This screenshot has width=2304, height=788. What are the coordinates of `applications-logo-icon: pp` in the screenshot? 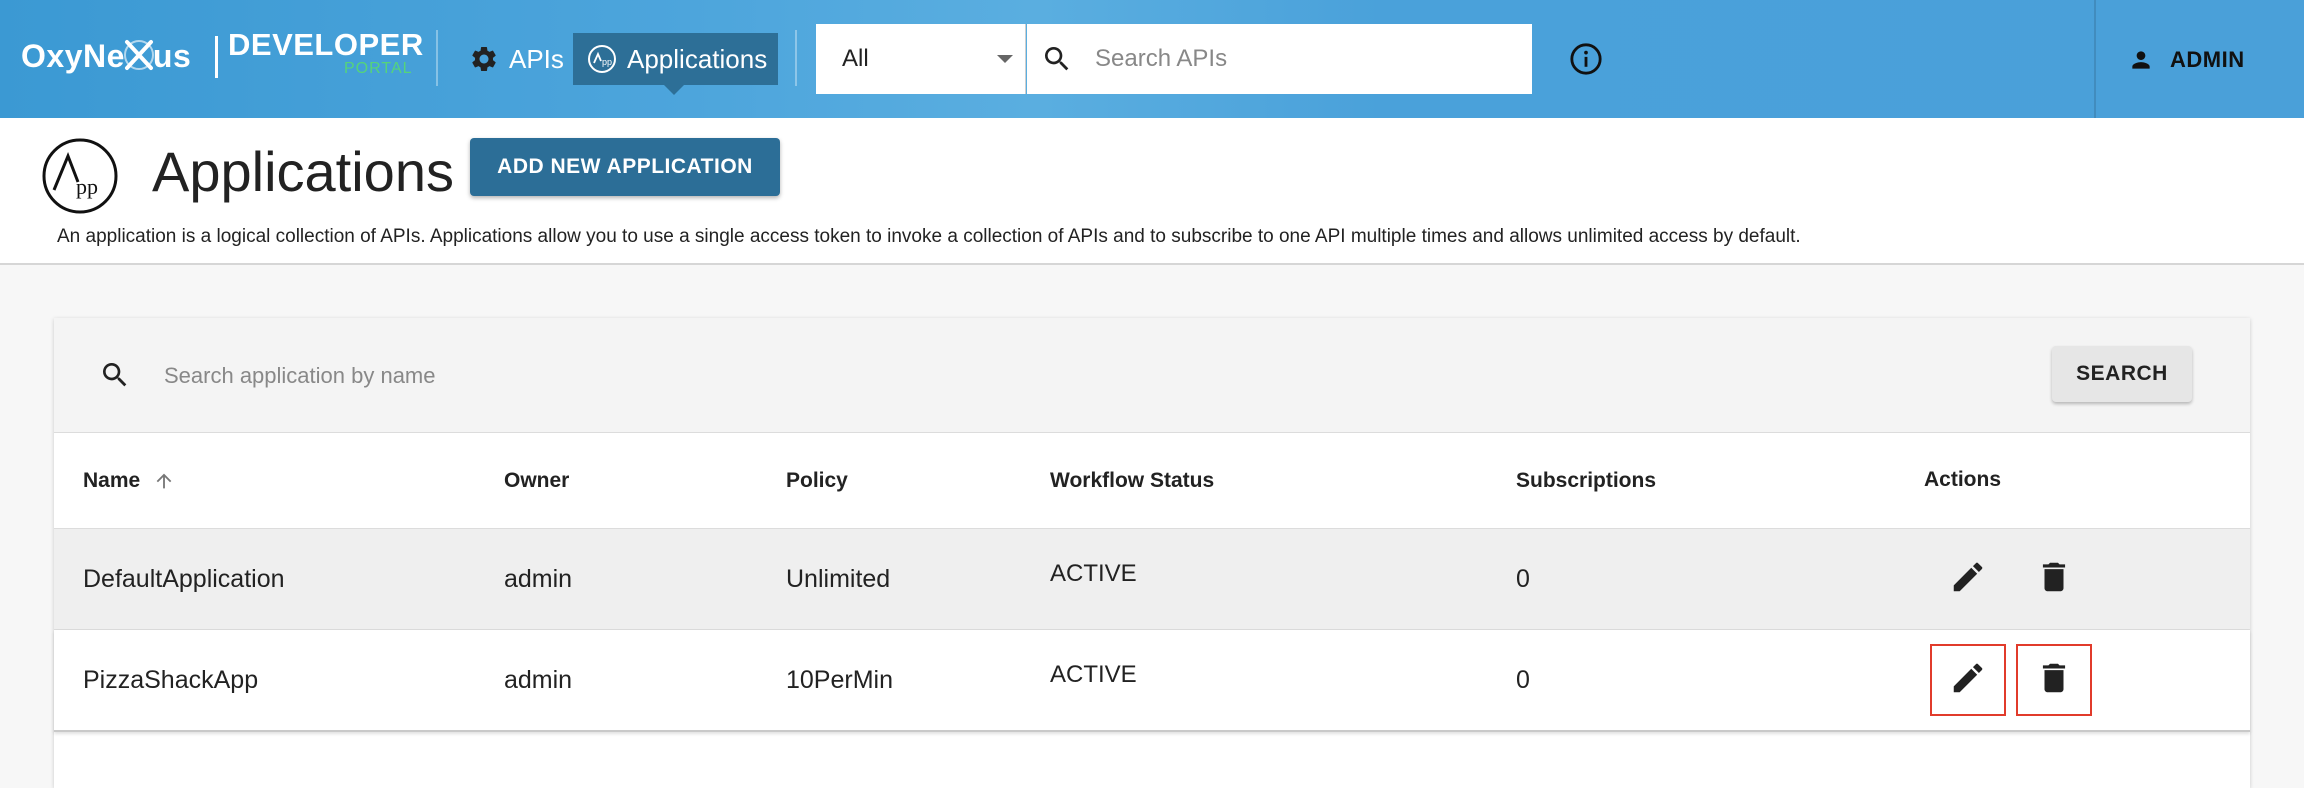 It's located at (80, 176).